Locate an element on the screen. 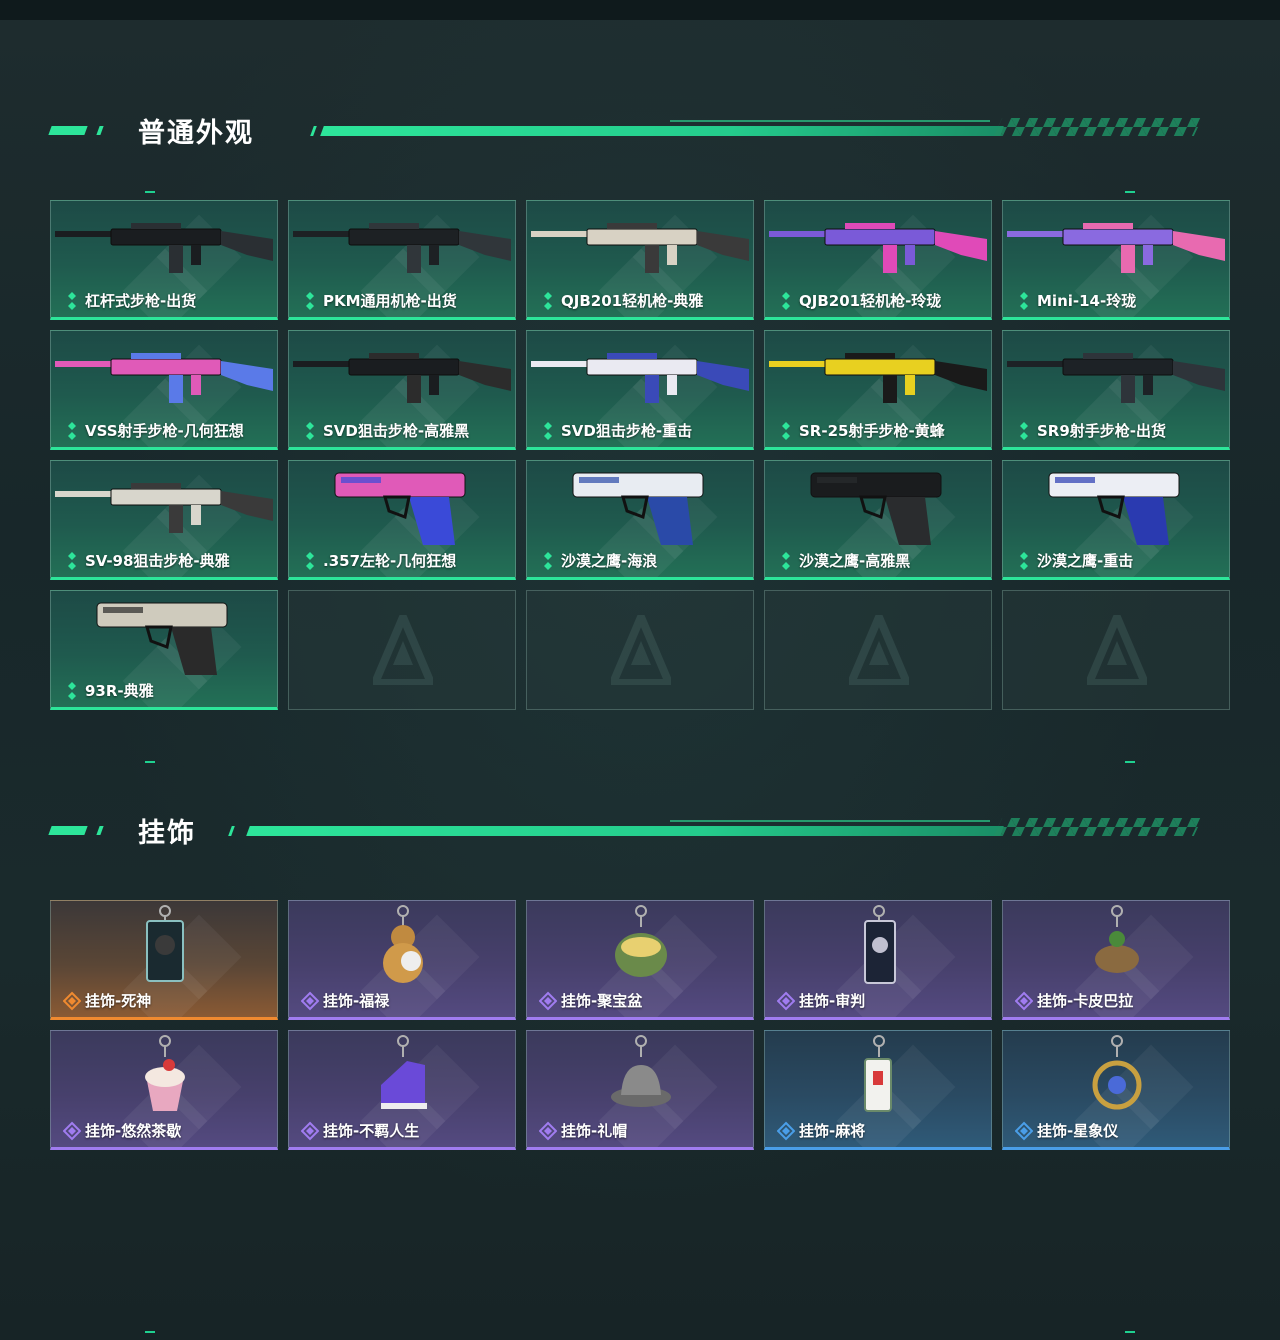  item-label: 挂饰-悠然茶歇 is located at coordinates (133, 1131).